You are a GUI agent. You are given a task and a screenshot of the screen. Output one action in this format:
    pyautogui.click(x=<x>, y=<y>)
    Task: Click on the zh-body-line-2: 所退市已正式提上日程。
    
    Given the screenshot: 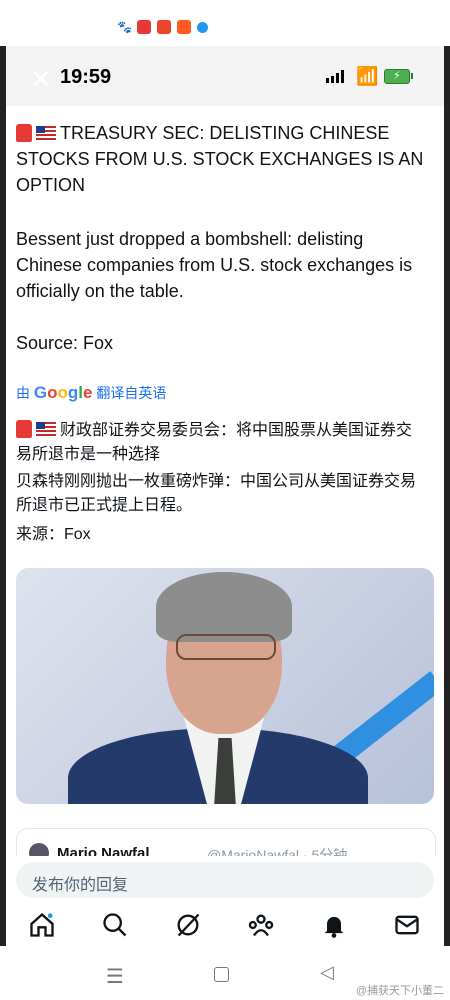 What is the action you would take?
    pyautogui.click(x=104, y=505)
    